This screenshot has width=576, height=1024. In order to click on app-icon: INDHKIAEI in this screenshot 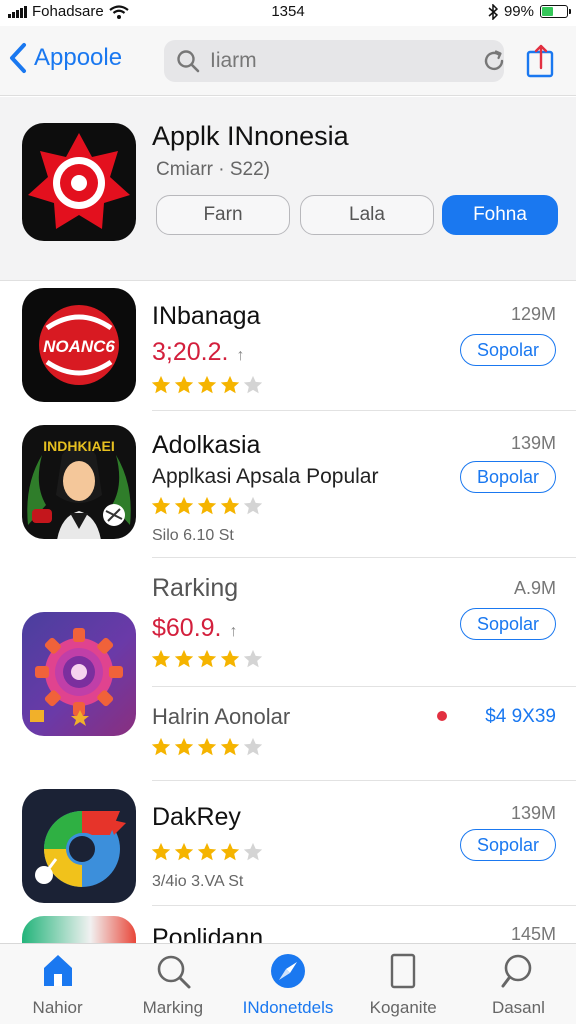, I will do `click(79, 482)`.